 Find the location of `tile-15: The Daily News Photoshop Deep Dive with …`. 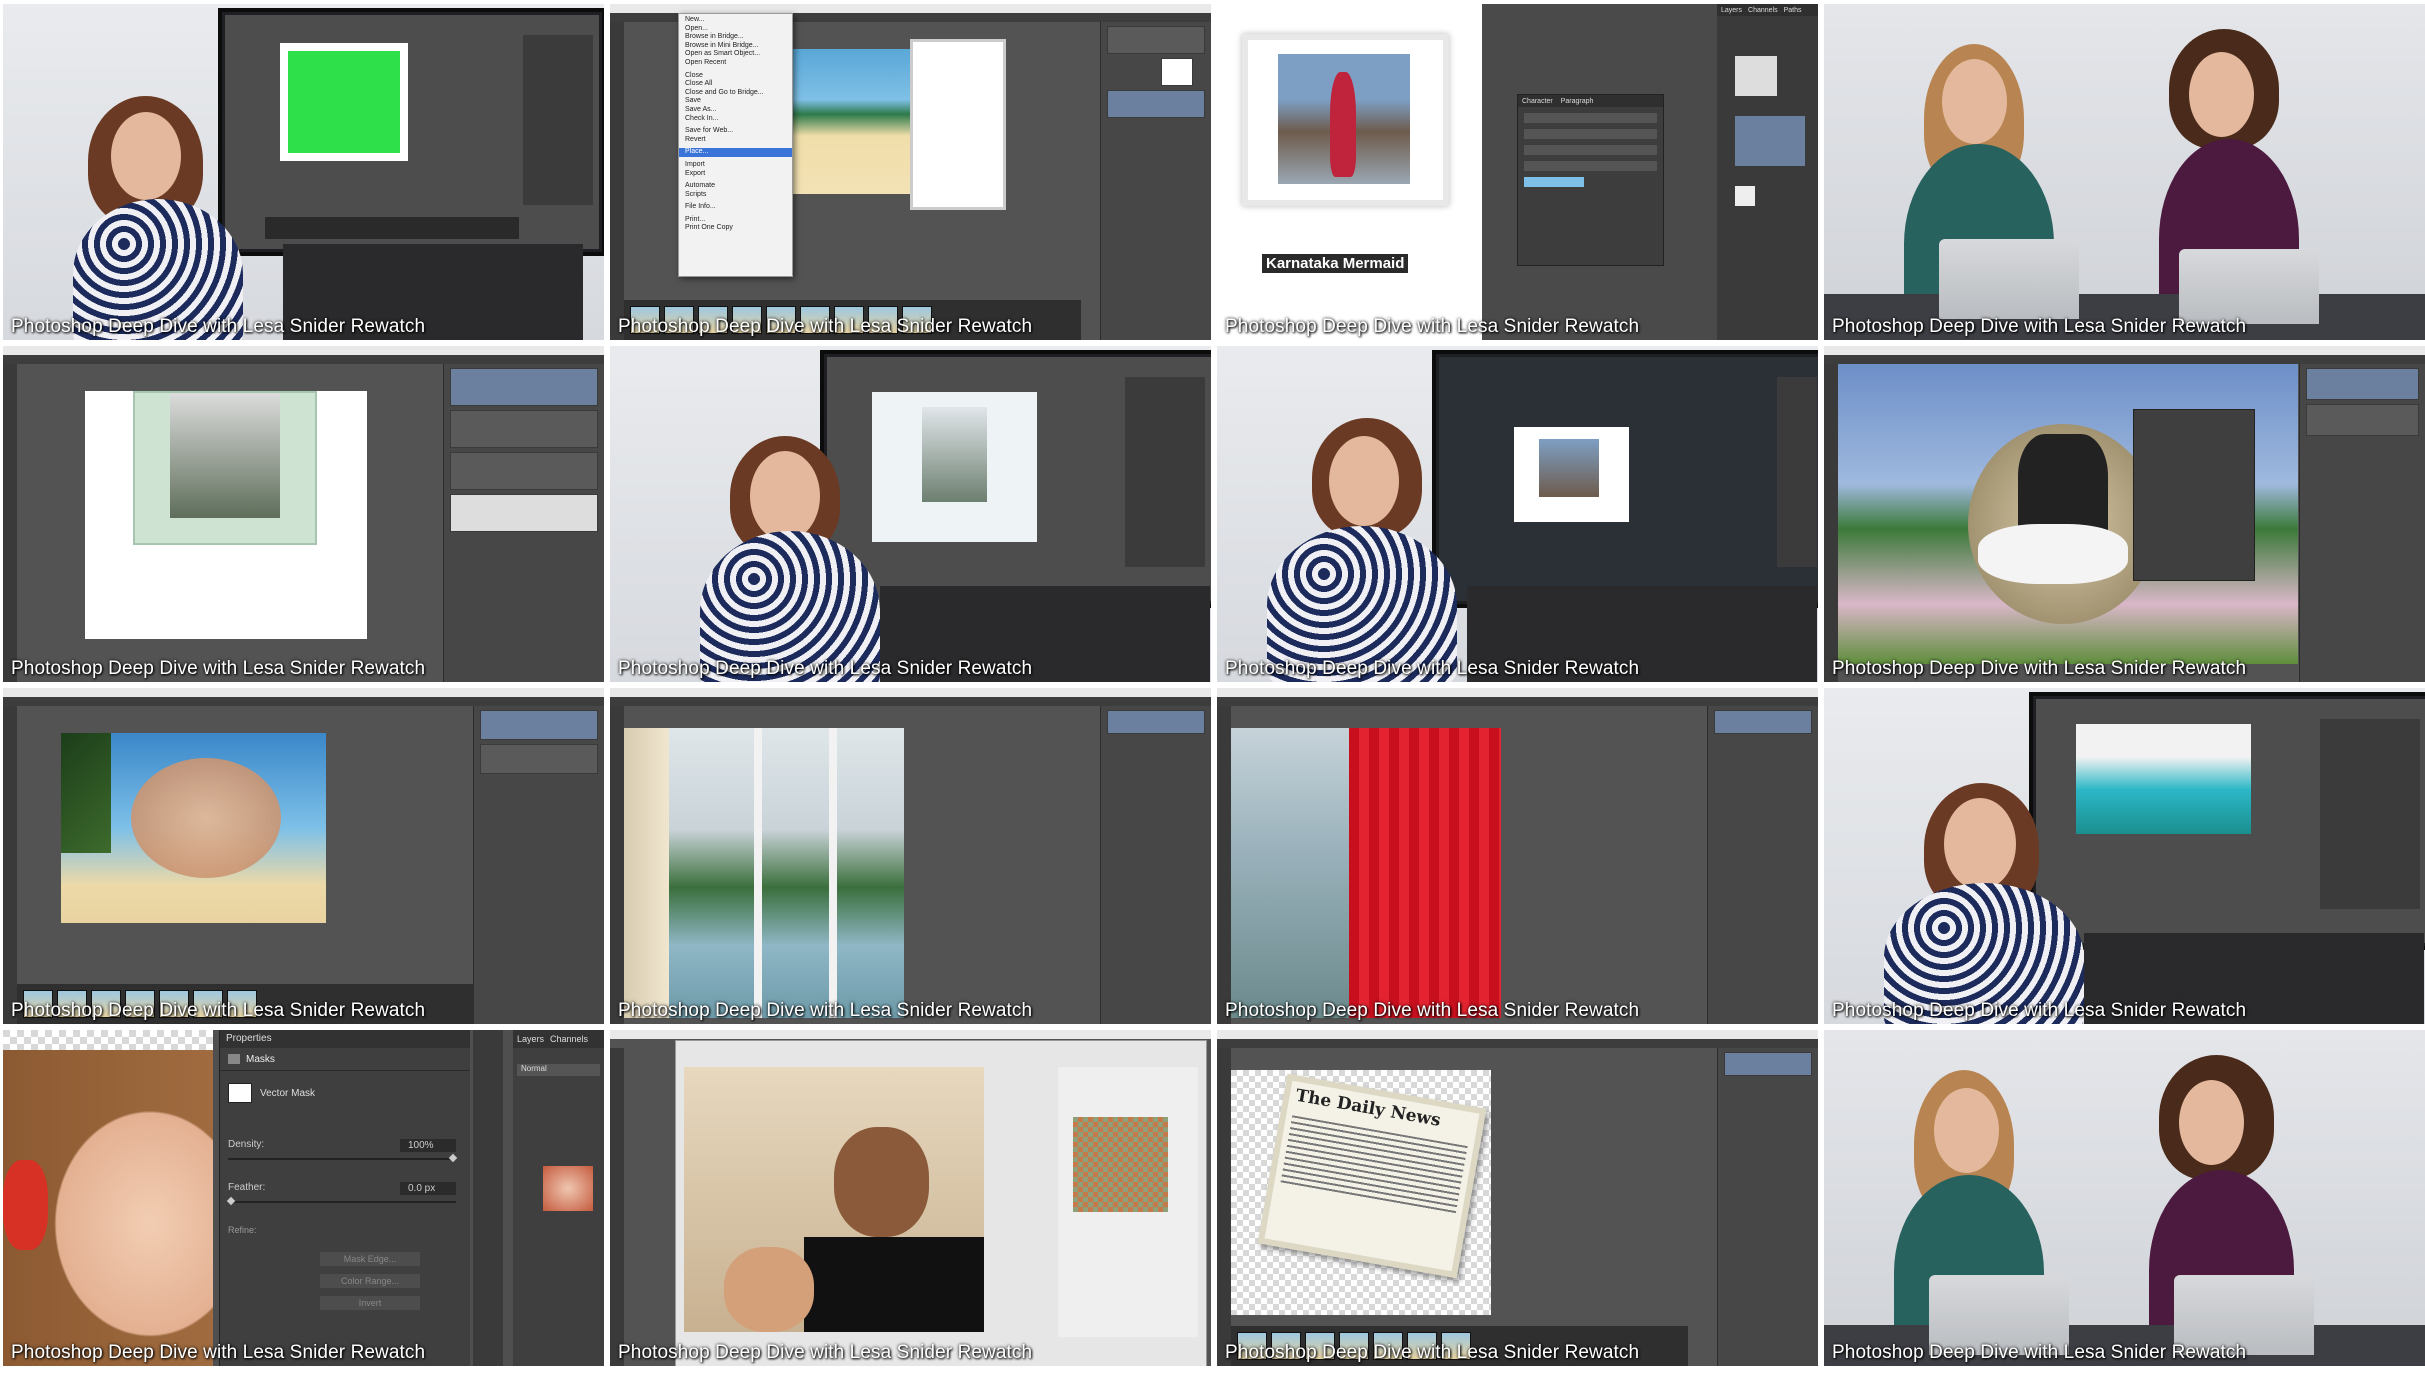

tile-15: The Daily News Photoshop Deep Dive with … is located at coordinates (1517, 1198).